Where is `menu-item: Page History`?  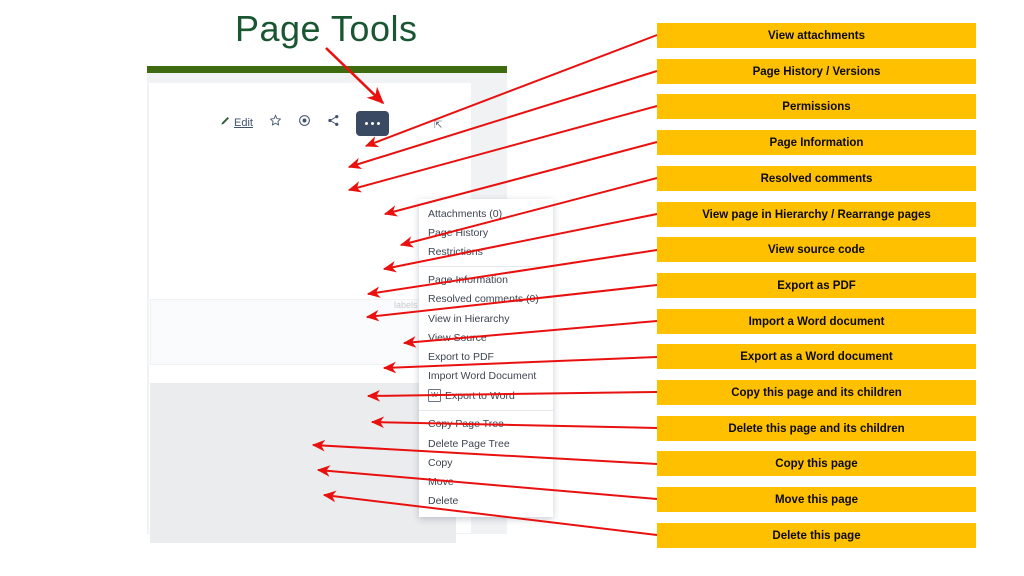
menu-item: Page History is located at coordinates (486, 232).